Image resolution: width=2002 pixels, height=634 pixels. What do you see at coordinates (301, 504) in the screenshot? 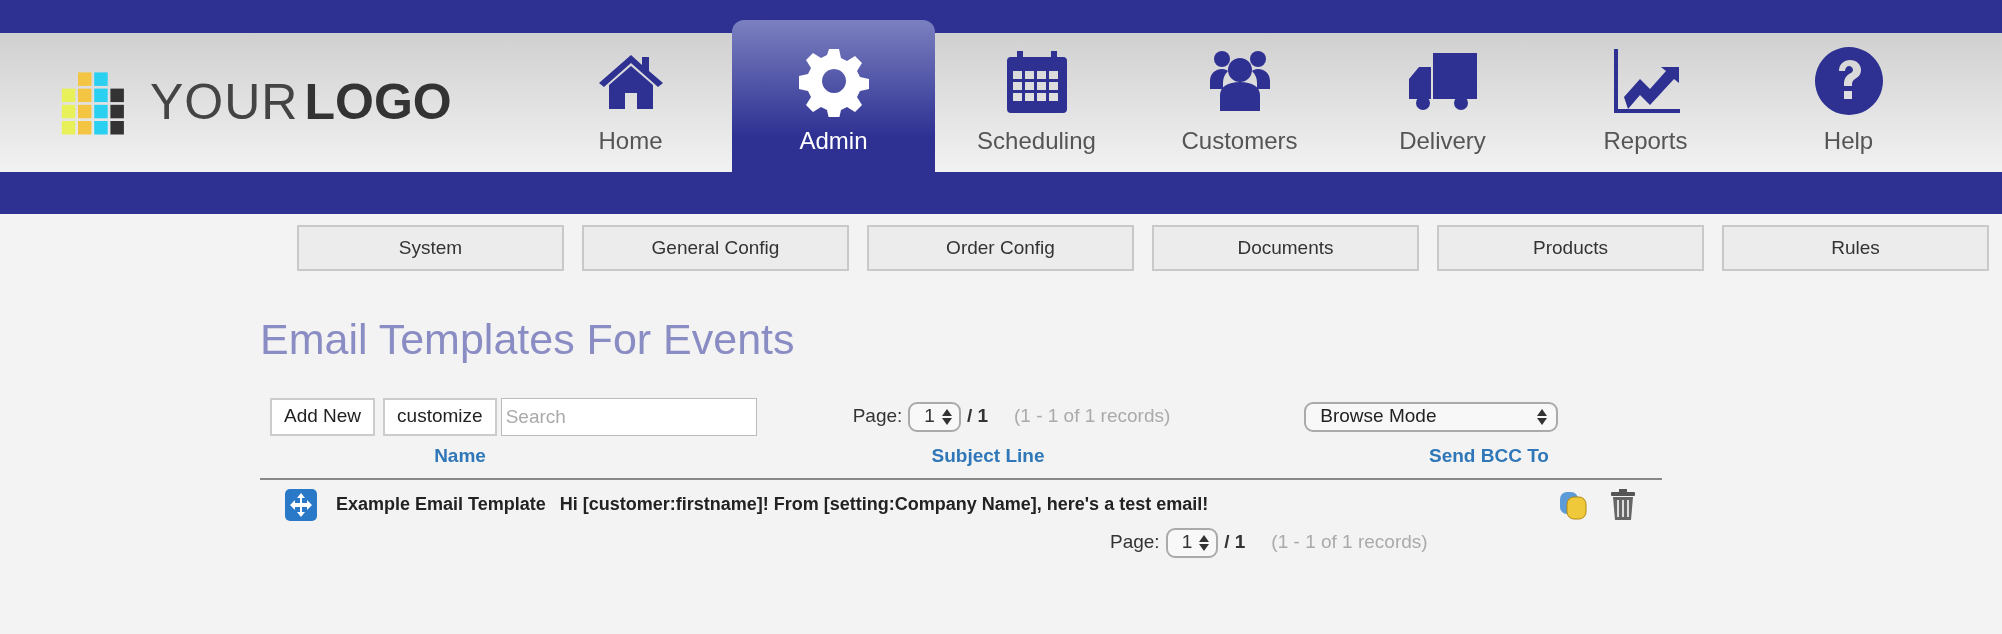
I see `move-arrows-icon` at bounding box center [301, 504].